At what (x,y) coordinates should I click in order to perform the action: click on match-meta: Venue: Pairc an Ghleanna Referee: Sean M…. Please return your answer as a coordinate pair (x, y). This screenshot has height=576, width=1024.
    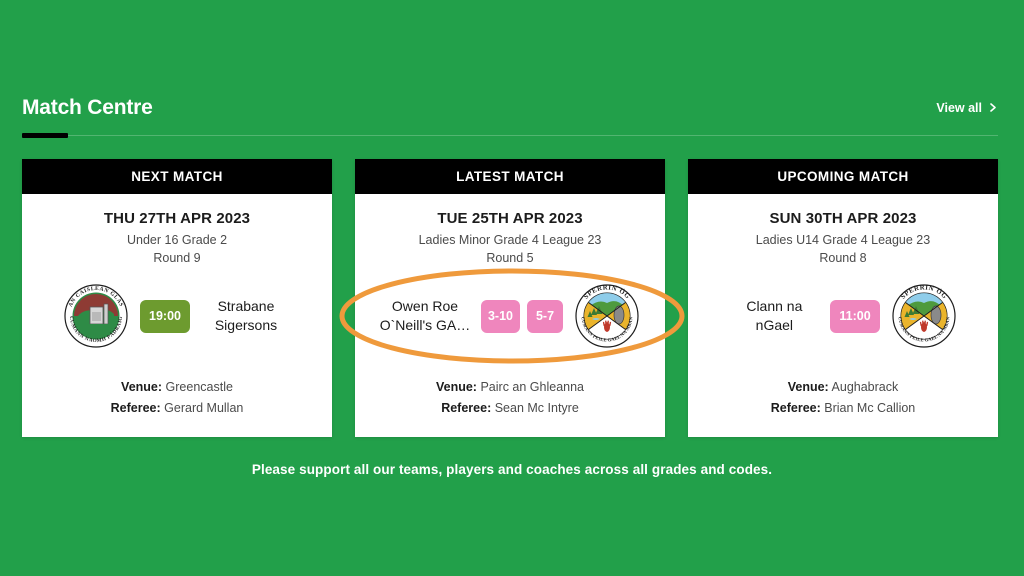
    Looking at the image, I should click on (510, 398).